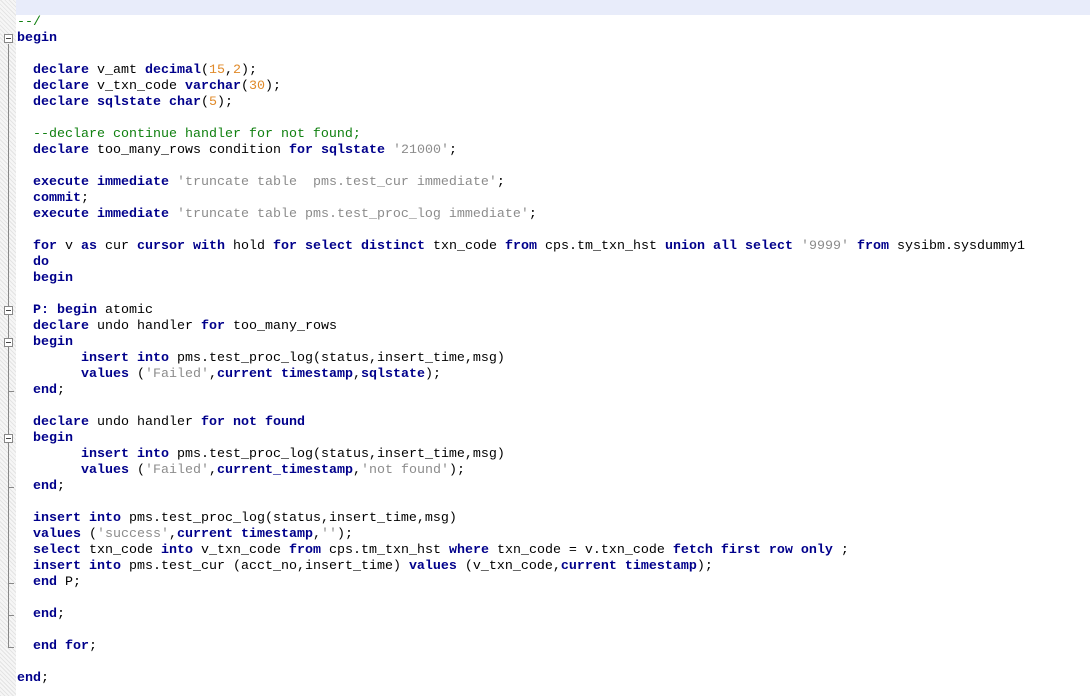 The height and width of the screenshot is (696, 1090). Describe the element at coordinates (41, 262) in the screenshot. I see `keyword-token: do` at that location.